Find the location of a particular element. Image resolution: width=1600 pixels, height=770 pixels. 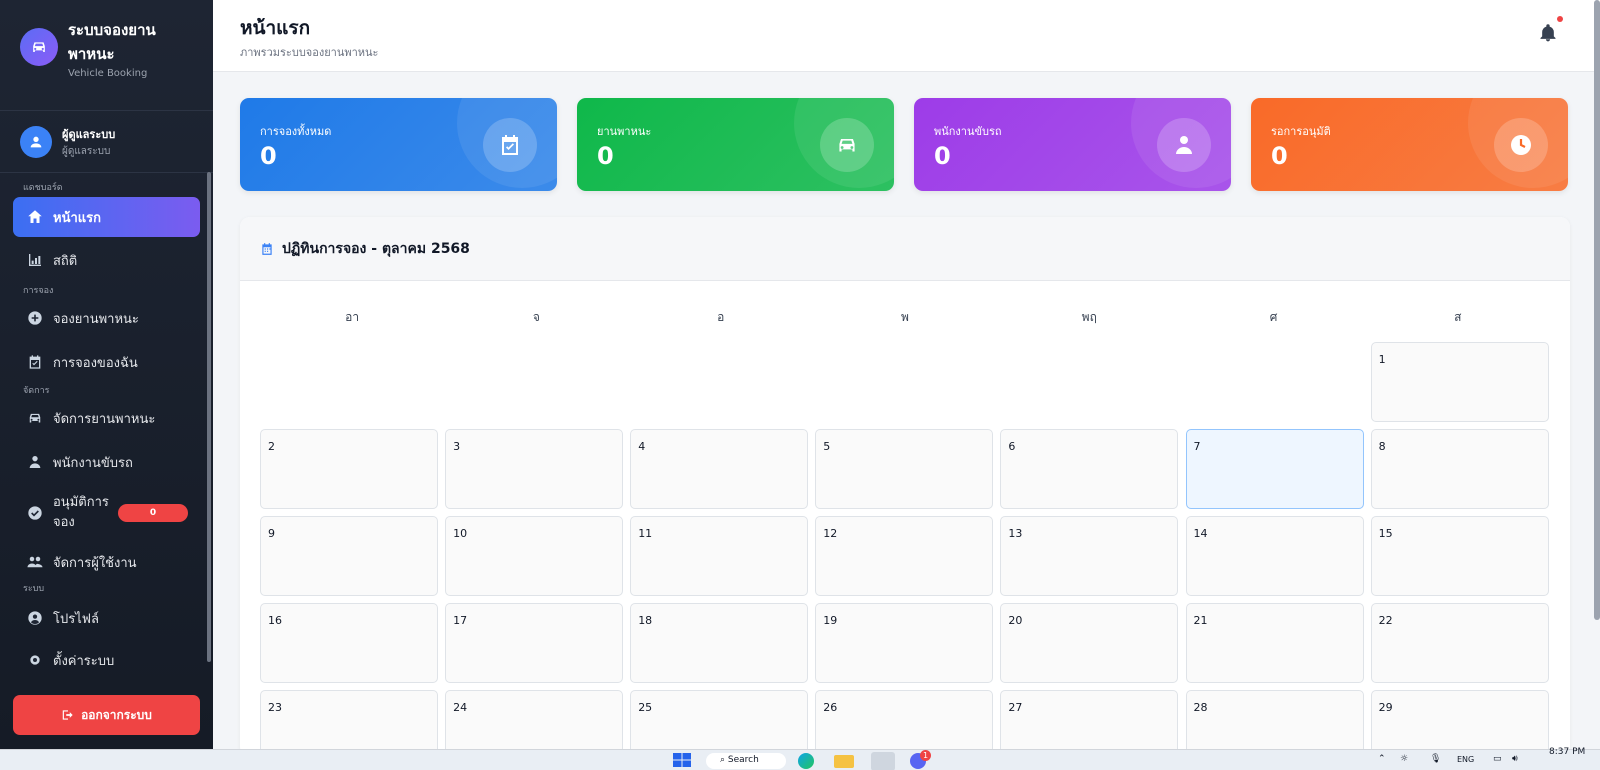

nav-label: สถิติ is located at coordinates (65, 261).